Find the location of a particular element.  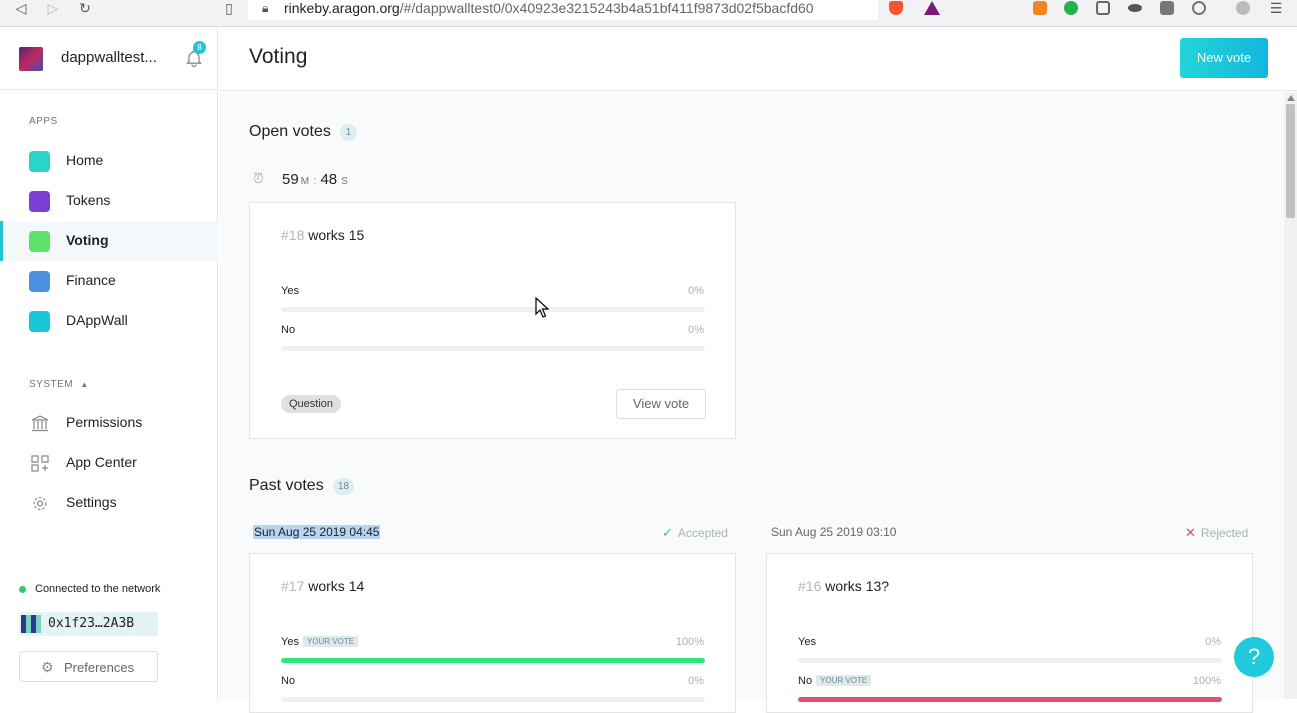

back-icon: ◁ is located at coordinates (21, 8).